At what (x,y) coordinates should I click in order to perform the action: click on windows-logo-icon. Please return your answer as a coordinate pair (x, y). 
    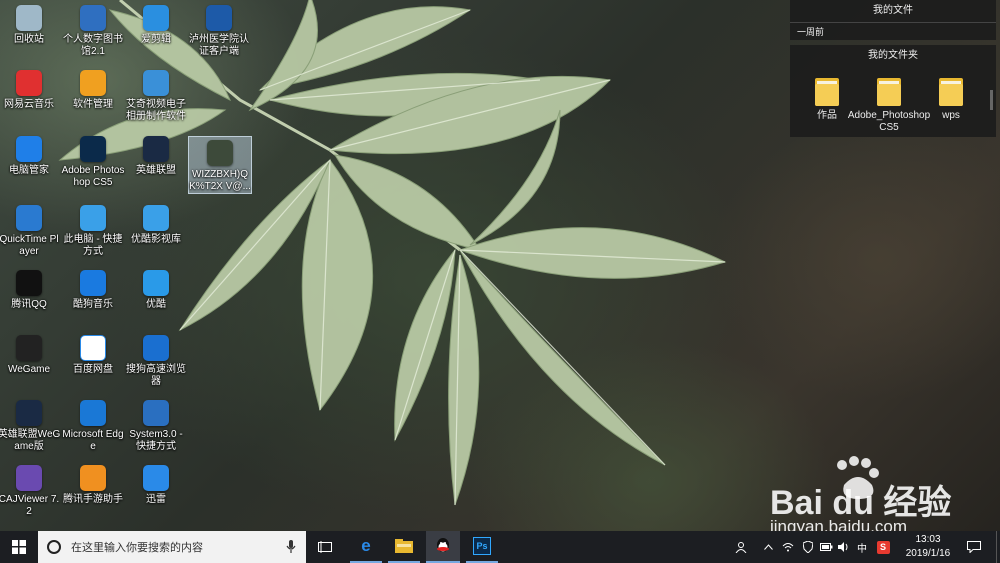
    Looking at the image, I should click on (19, 547).